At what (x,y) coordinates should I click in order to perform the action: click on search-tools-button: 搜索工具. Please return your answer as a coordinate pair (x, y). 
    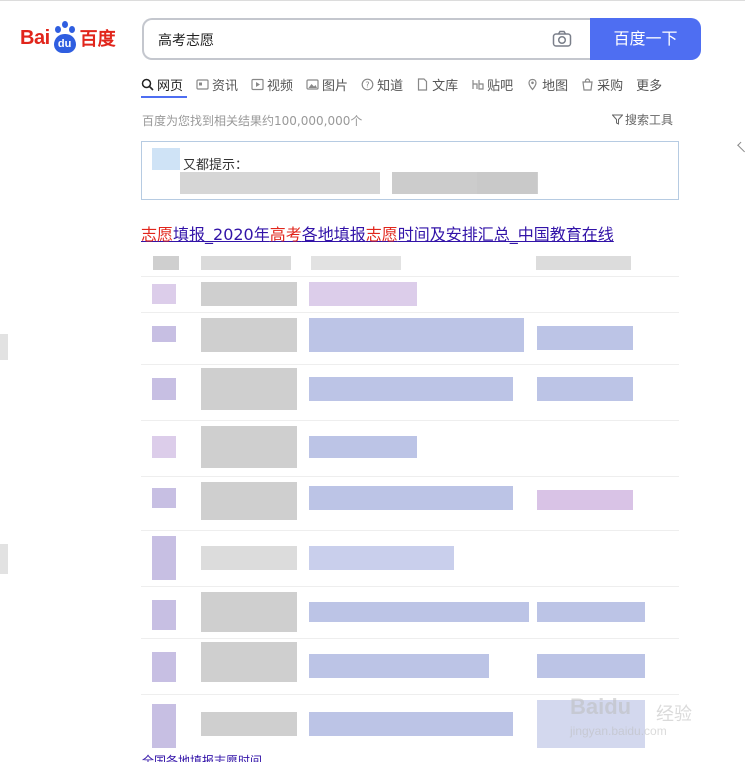
    Looking at the image, I should click on (642, 119).